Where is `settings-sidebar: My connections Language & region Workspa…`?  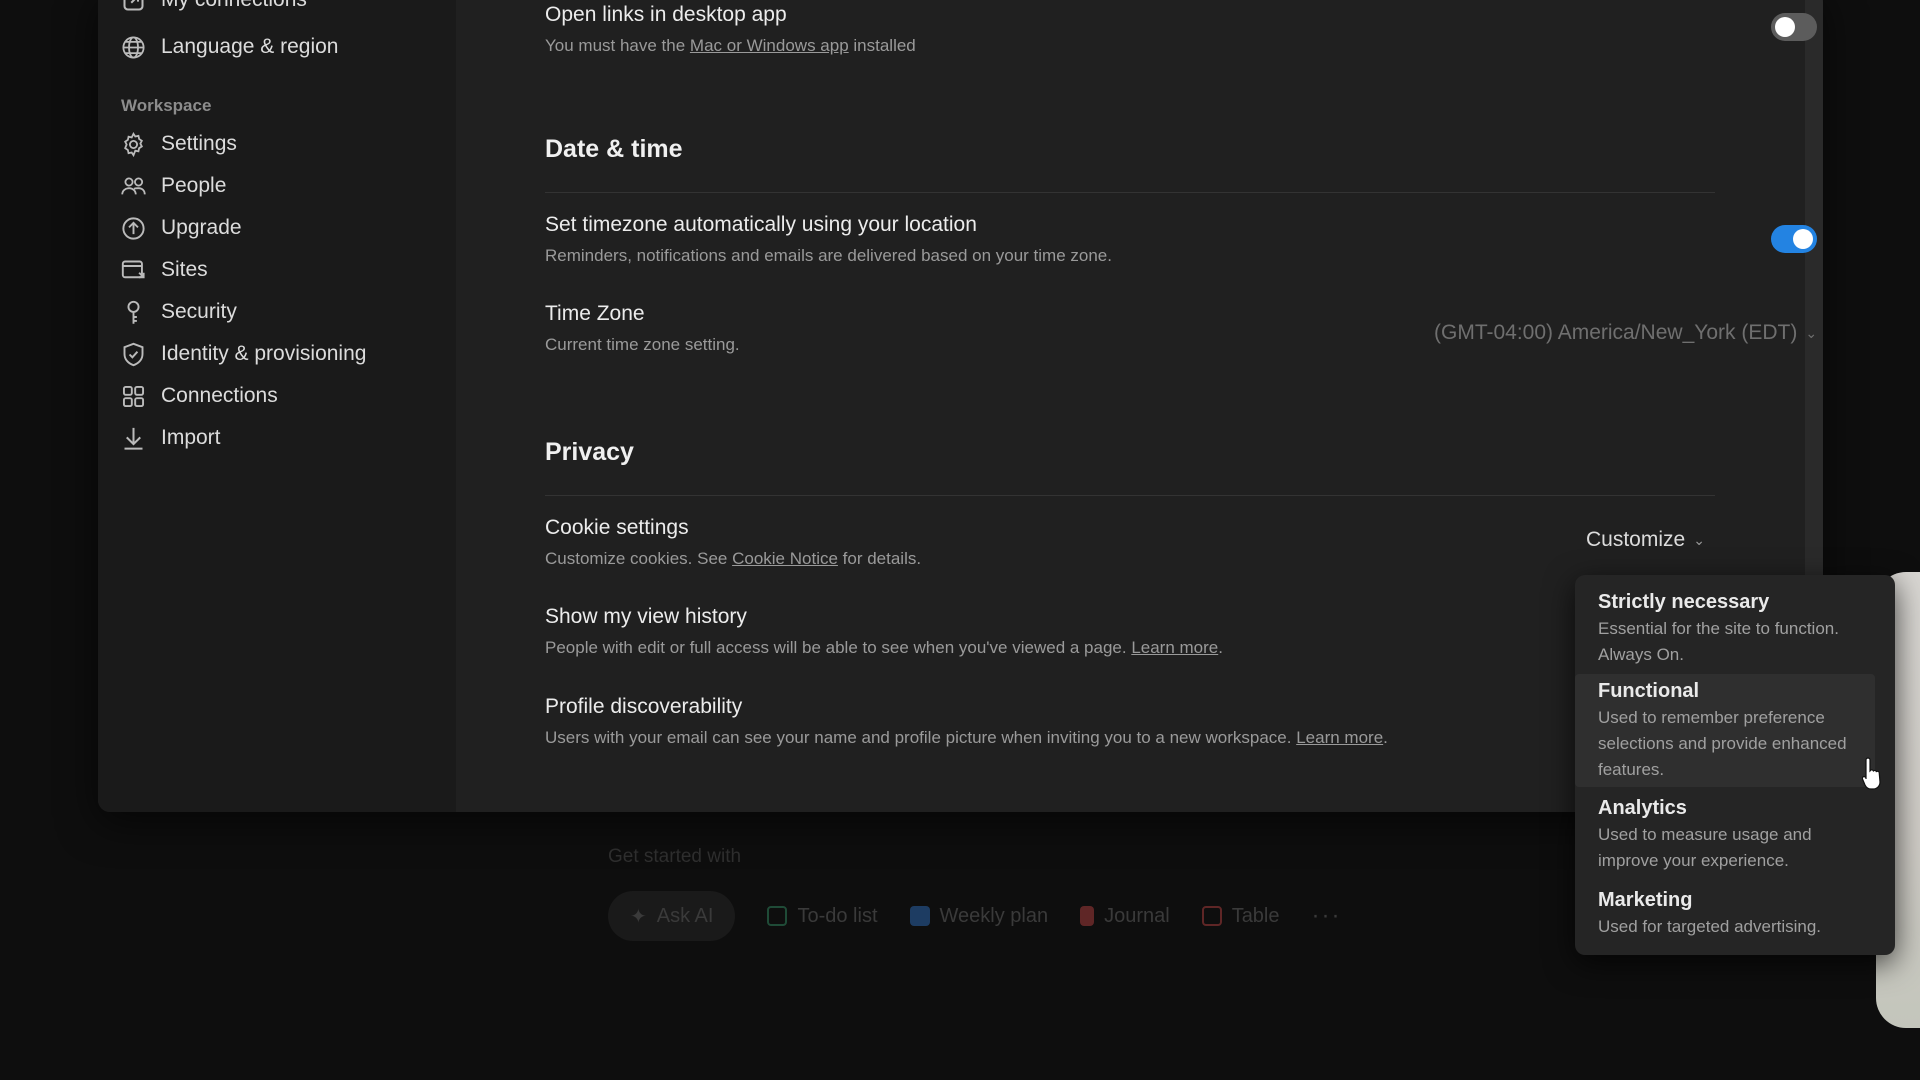 settings-sidebar: My connections Language & region Workspa… is located at coordinates (277, 406).